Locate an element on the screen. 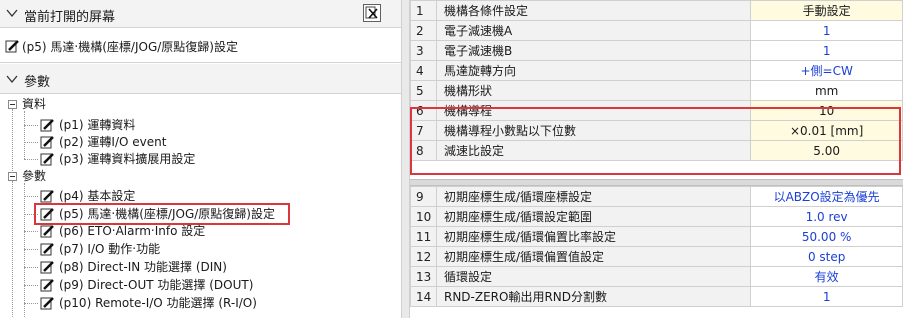 The width and height of the screenshot is (903, 318). current-screen-label: (p5) 馬達‧機構(座標/JOG/原點復歸)設定 is located at coordinates (130, 47).